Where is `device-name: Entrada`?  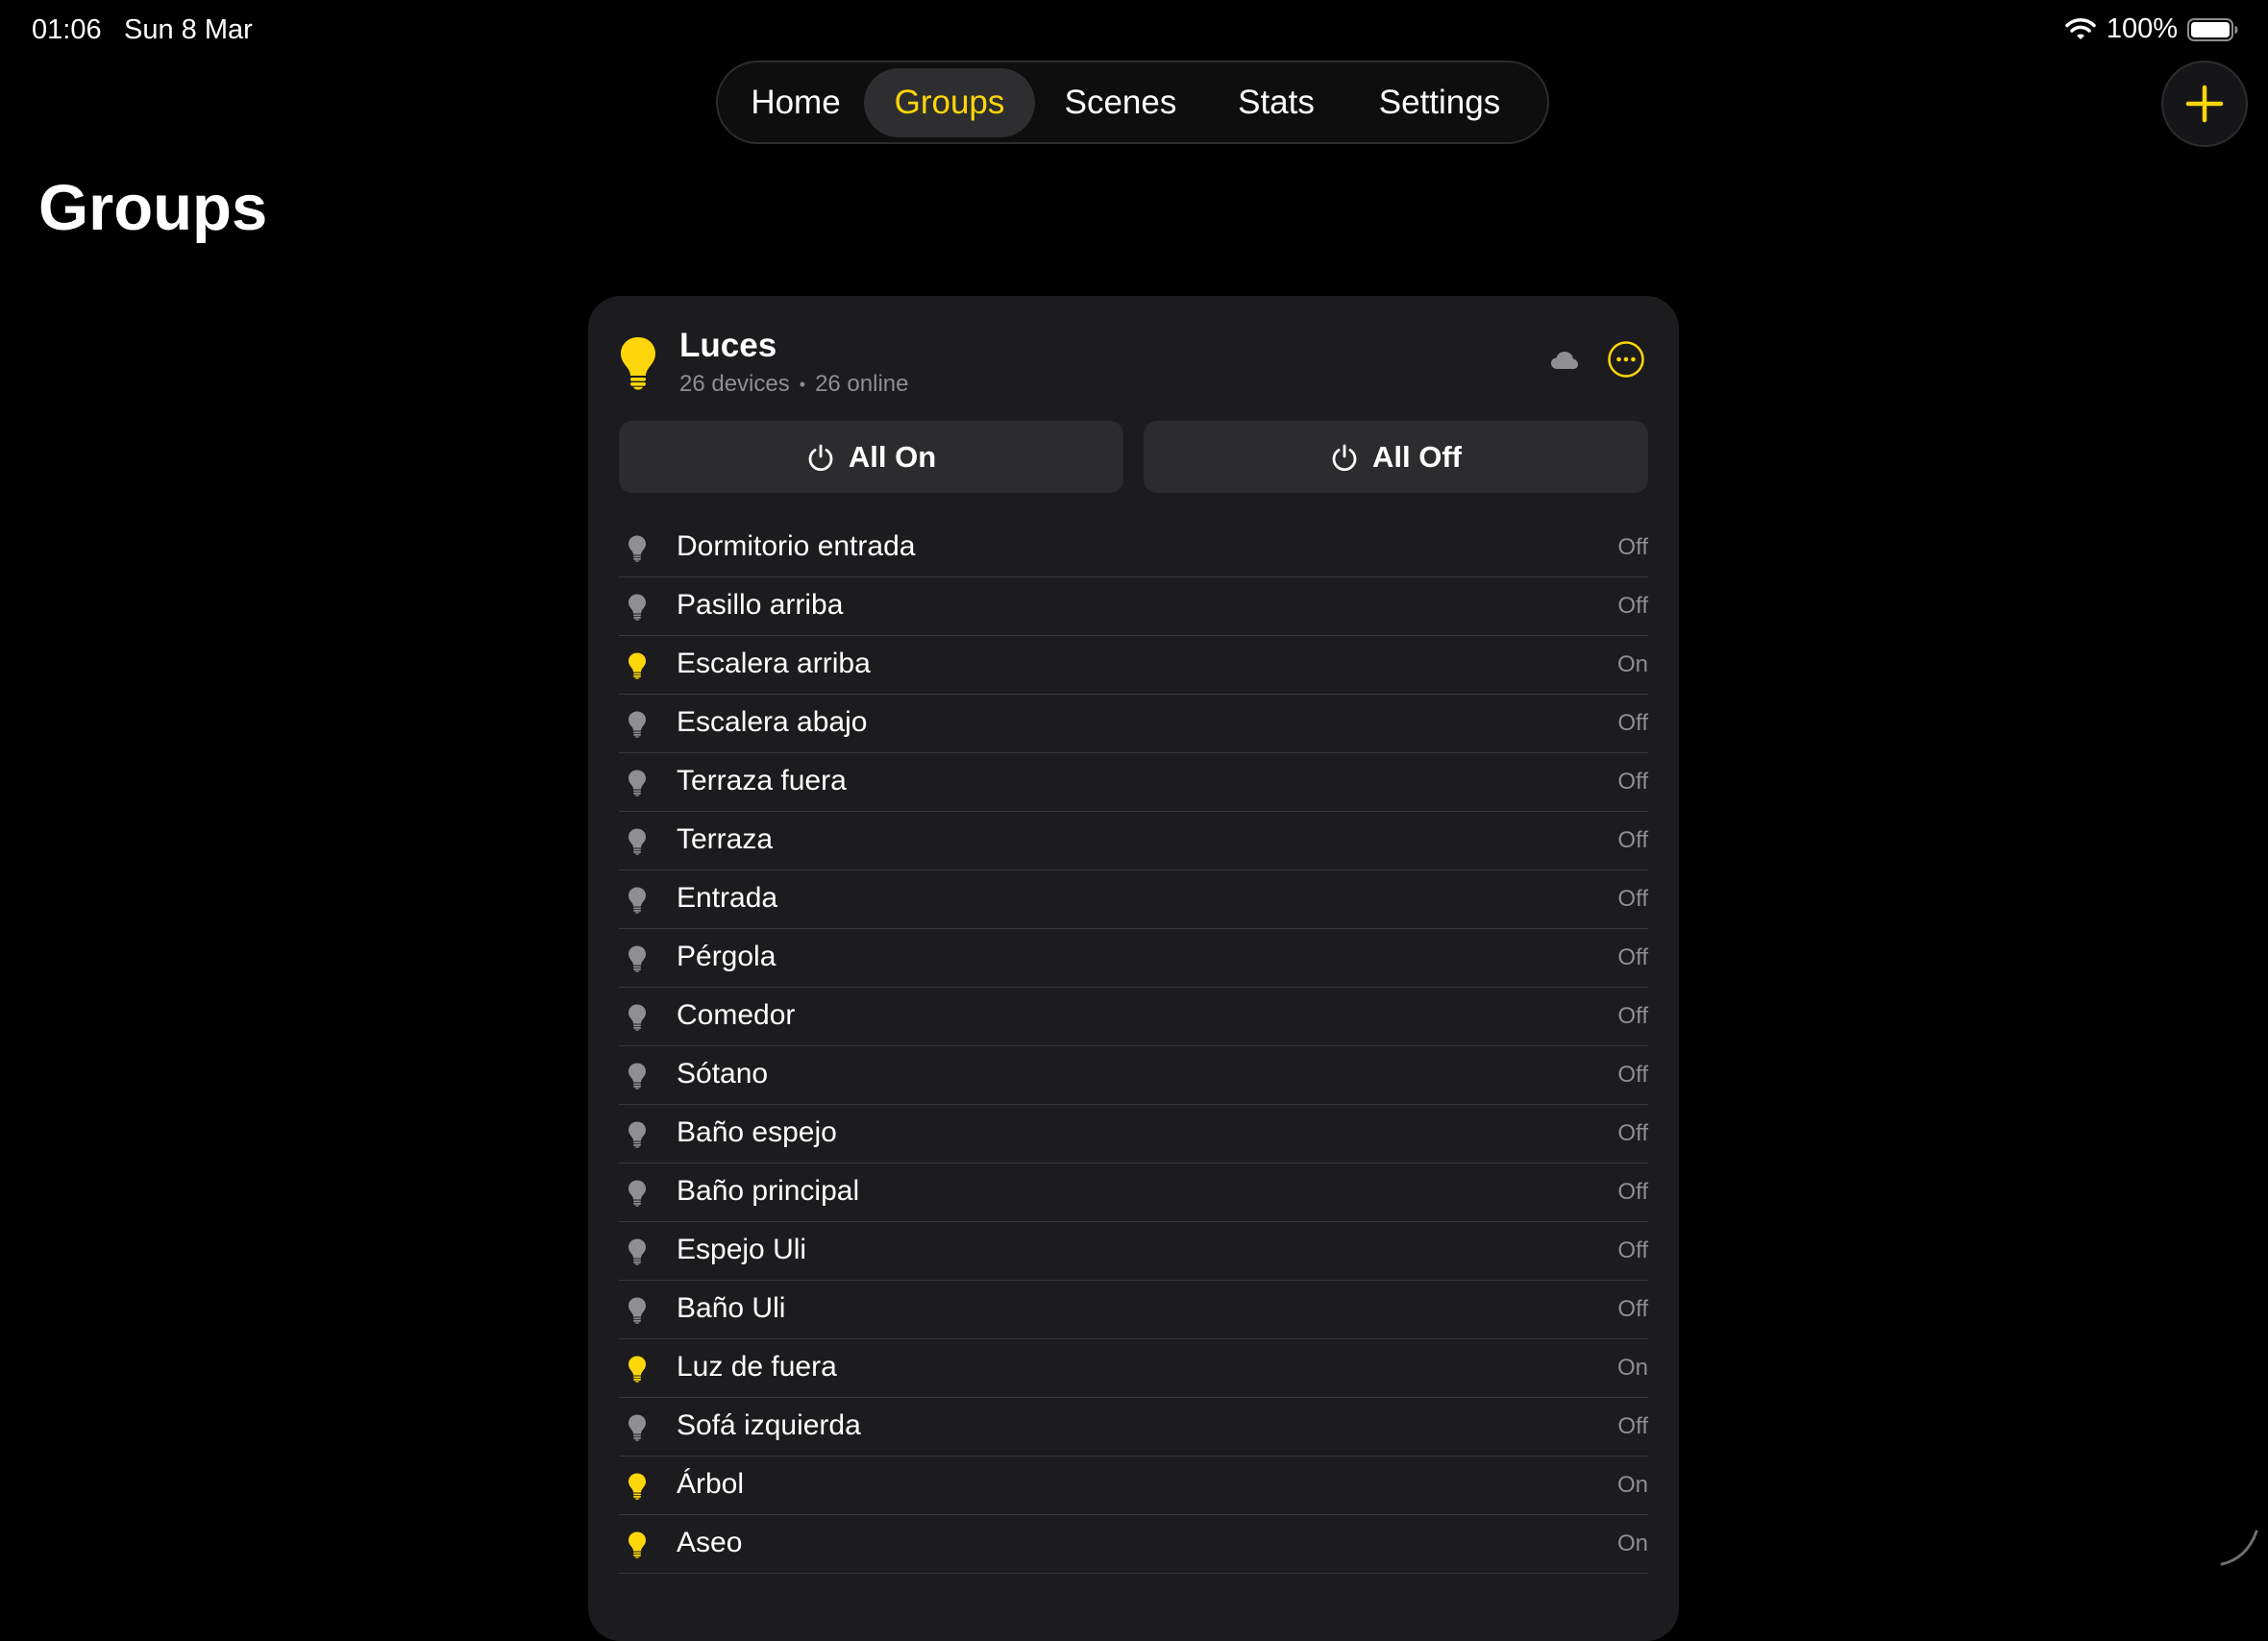 device-name: Entrada is located at coordinates (727, 898).